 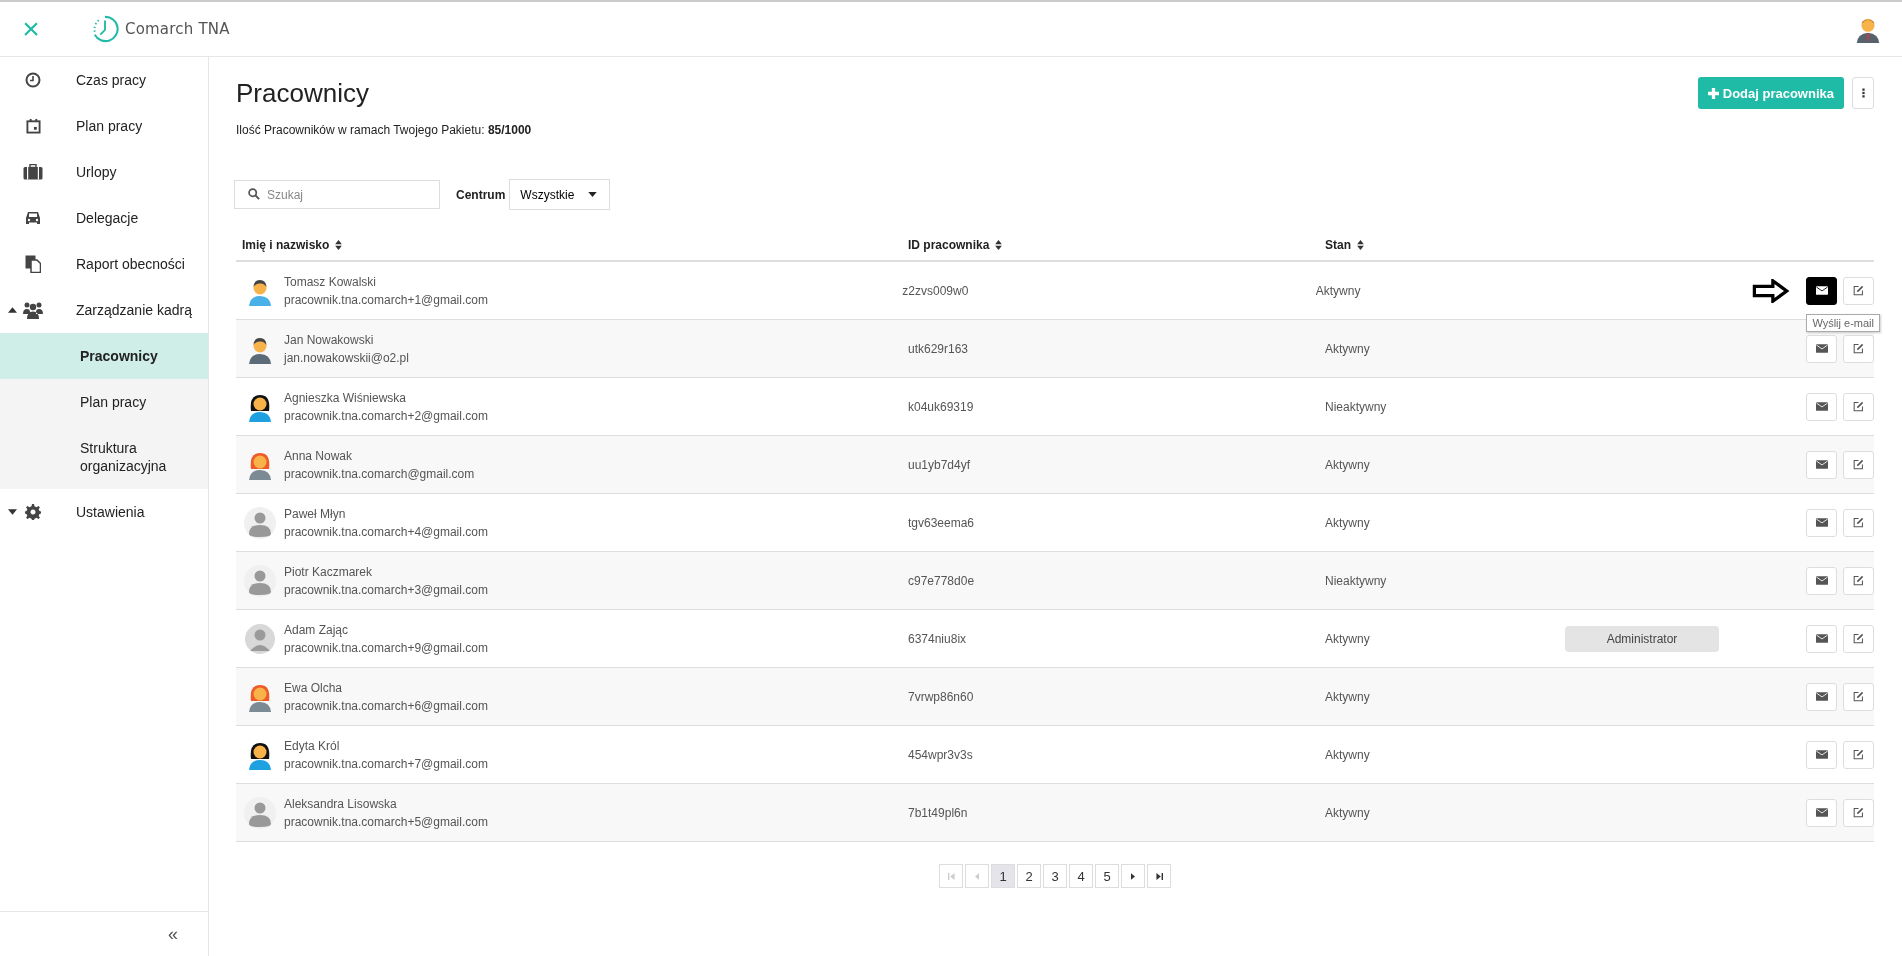 What do you see at coordinates (104, 172) in the screenshot?
I see `sidebar-item: Urlopy` at bounding box center [104, 172].